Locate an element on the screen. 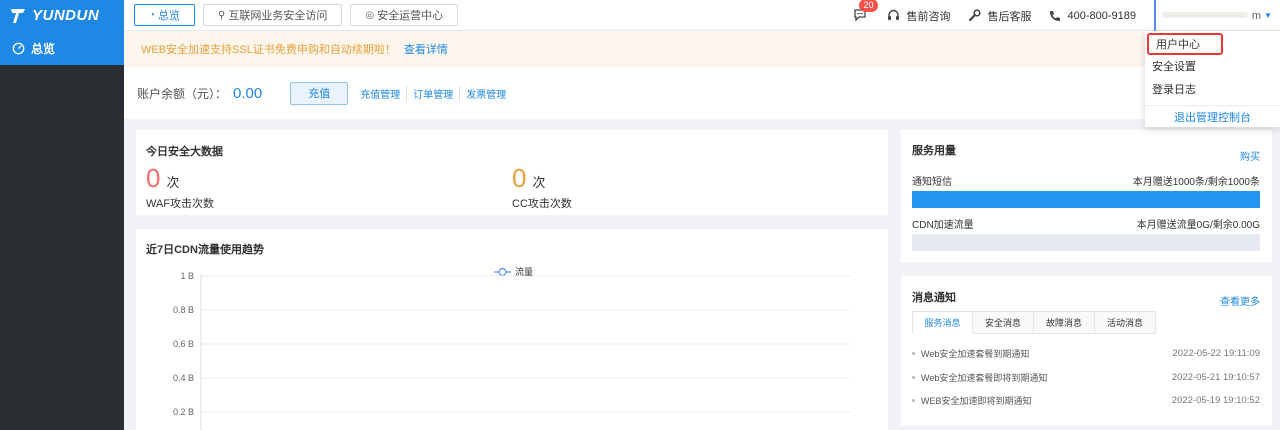 The width and height of the screenshot is (1280, 430). progress-fill is located at coordinates (1086, 199).